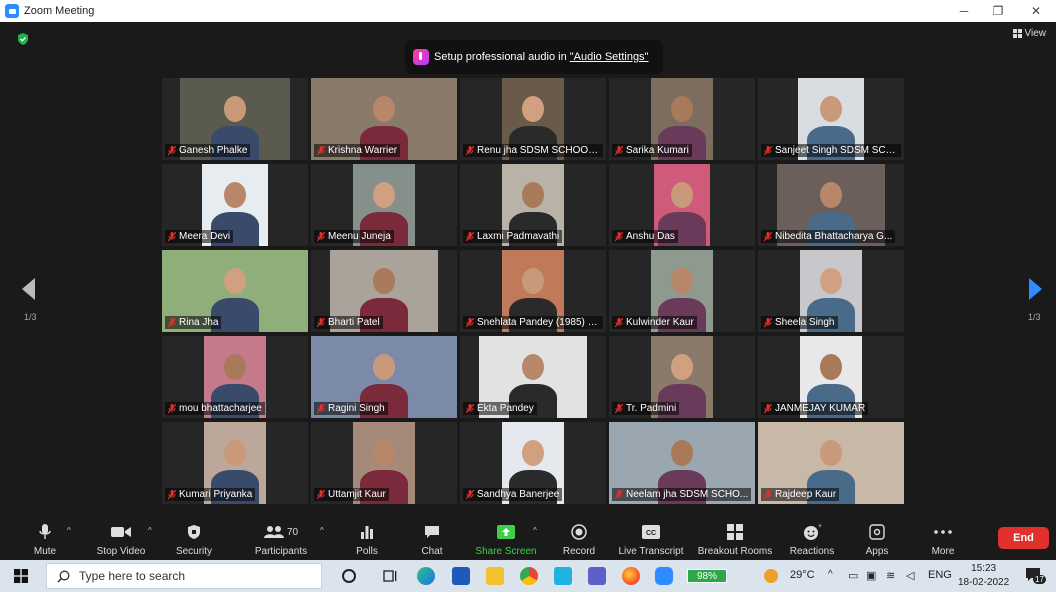 The height and width of the screenshot is (592, 1056). I want to click on volume-icon: ◁, so click(910, 575).